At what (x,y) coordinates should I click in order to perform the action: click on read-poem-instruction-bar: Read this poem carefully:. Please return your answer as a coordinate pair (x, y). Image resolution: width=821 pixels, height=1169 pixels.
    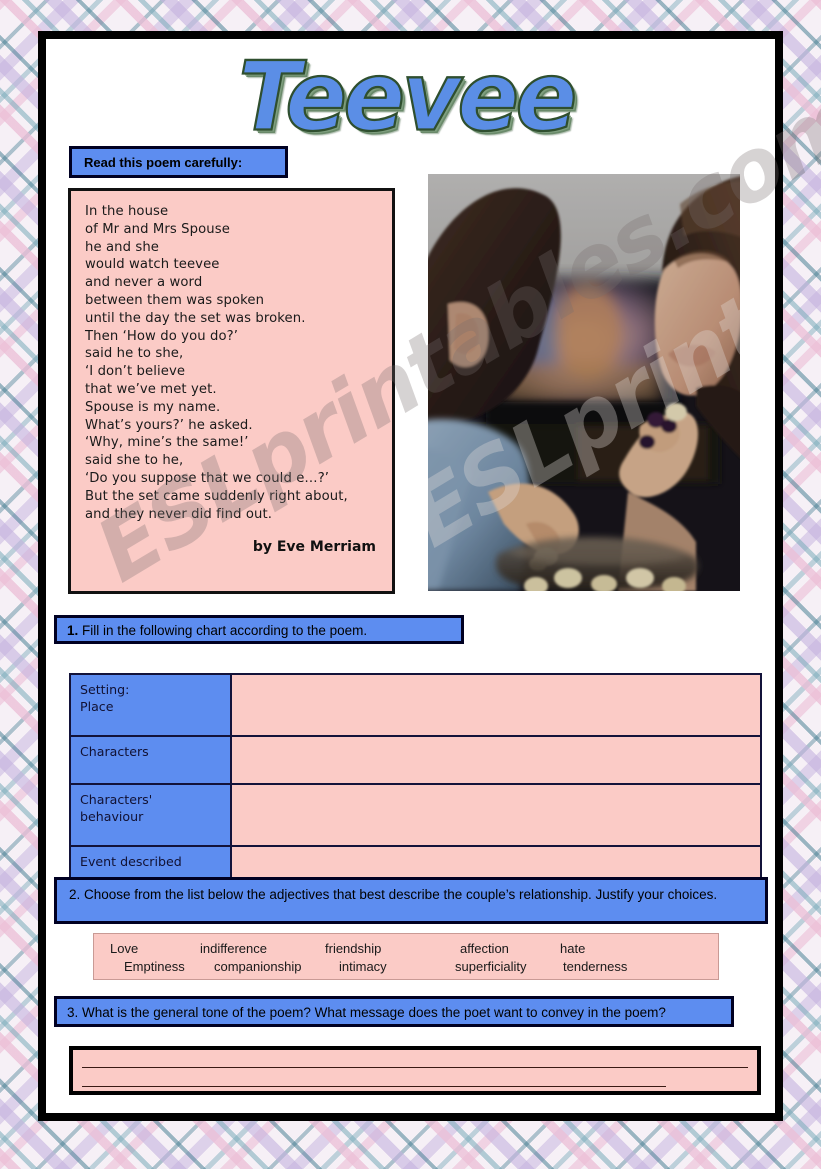
    Looking at the image, I should click on (178, 162).